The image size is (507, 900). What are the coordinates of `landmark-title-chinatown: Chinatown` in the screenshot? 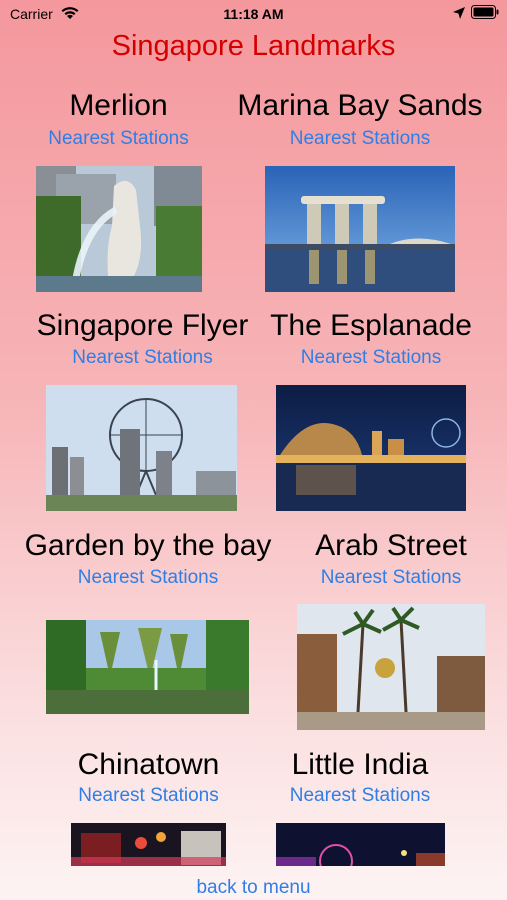 It's located at (148, 764).